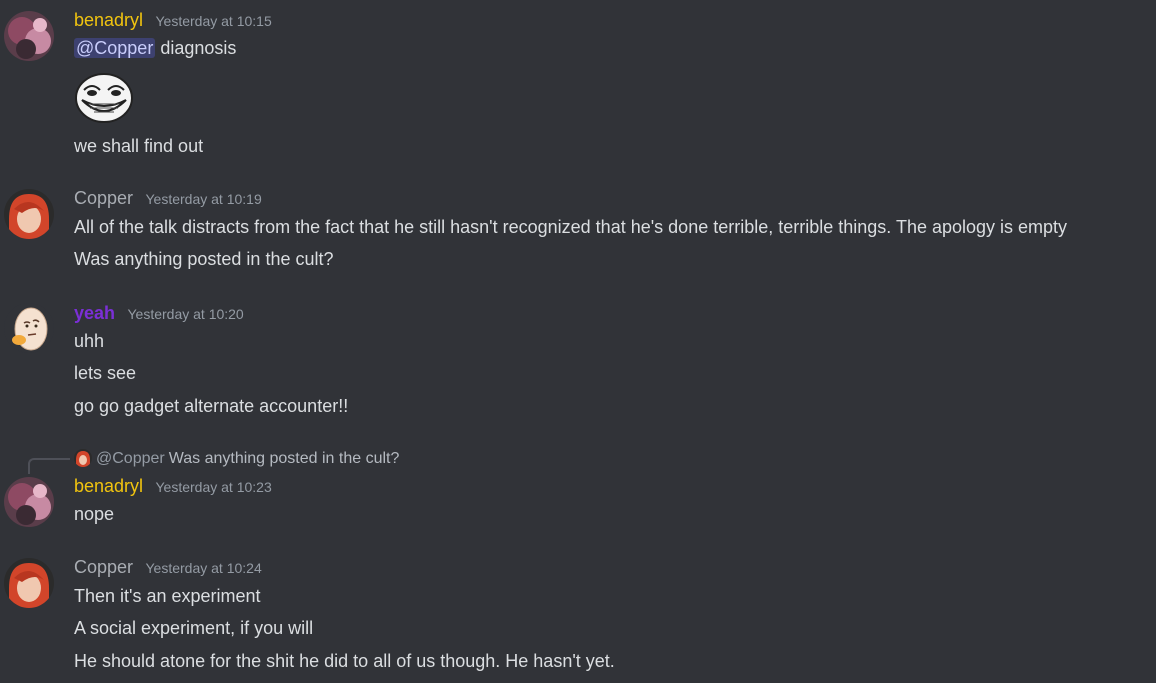 This screenshot has width=1156, height=683. What do you see at coordinates (94, 313) in the screenshot?
I see `username: yeah` at bounding box center [94, 313].